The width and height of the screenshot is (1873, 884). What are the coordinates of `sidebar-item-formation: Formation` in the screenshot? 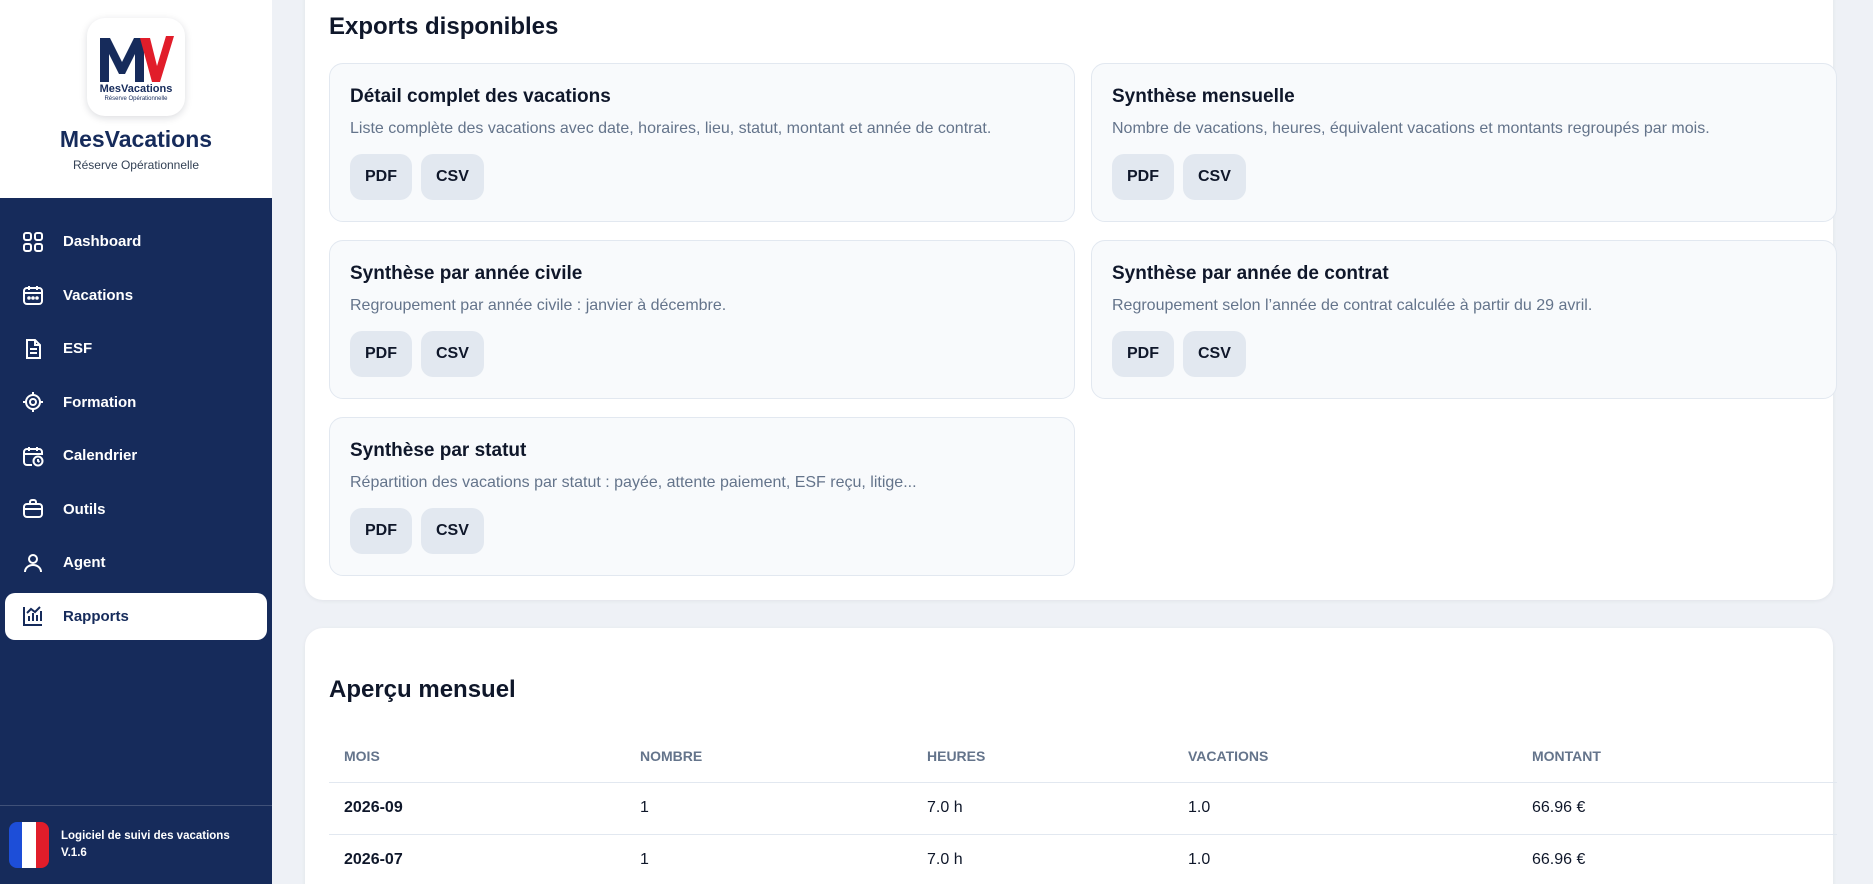 It's located at (136, 402).